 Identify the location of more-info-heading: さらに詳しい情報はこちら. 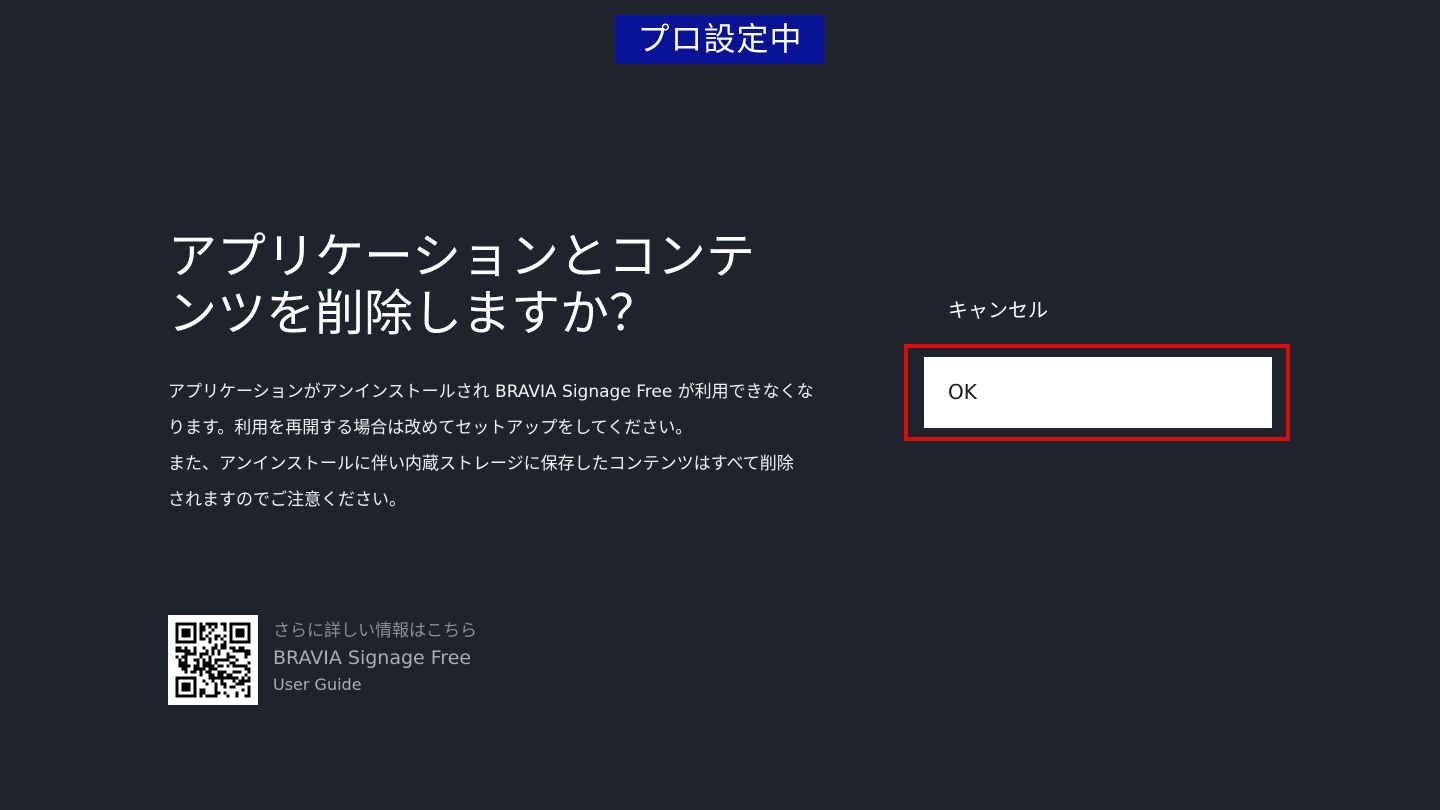
(375, 631).